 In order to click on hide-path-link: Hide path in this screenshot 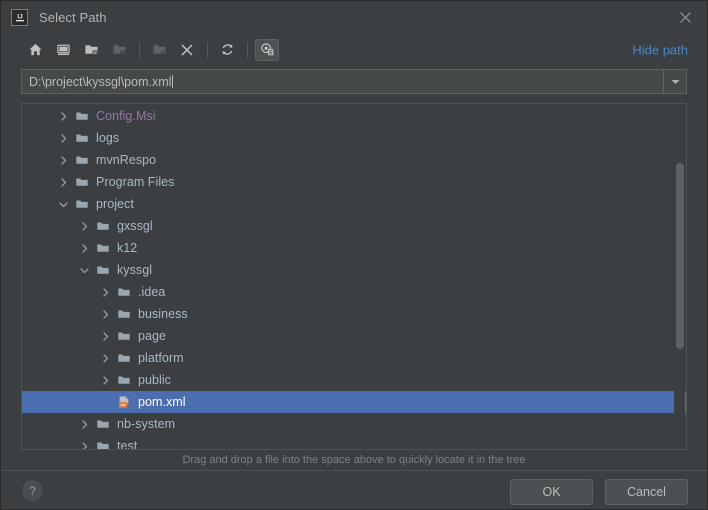, I will do `click(660, 49)`.